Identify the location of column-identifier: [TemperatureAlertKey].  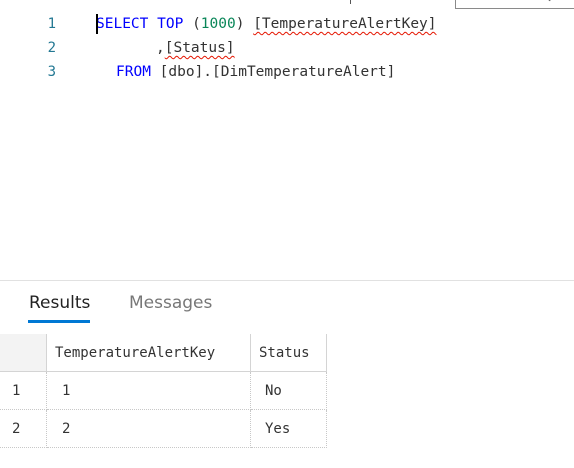
(345, 24).